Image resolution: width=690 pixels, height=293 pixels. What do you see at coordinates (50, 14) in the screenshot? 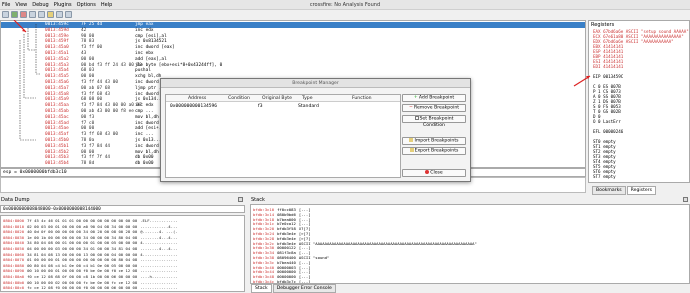
I see `pause-icon` at bounding box center [50, 14].